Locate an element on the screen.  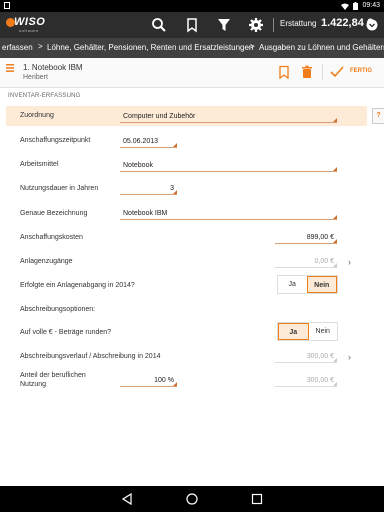
anteil-amount-value: 300,00 € is located at coordinates (320, 380).